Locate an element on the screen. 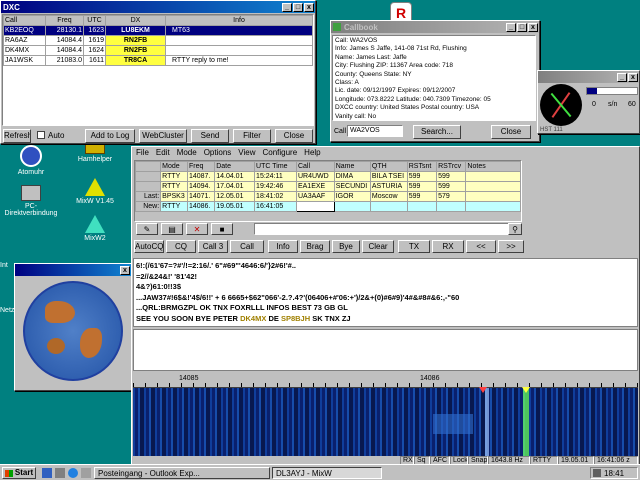 The width and height of the screenshot is (640, 480). desktop-icon-mixw2: MixW2 is located at coordinates (95, 228).